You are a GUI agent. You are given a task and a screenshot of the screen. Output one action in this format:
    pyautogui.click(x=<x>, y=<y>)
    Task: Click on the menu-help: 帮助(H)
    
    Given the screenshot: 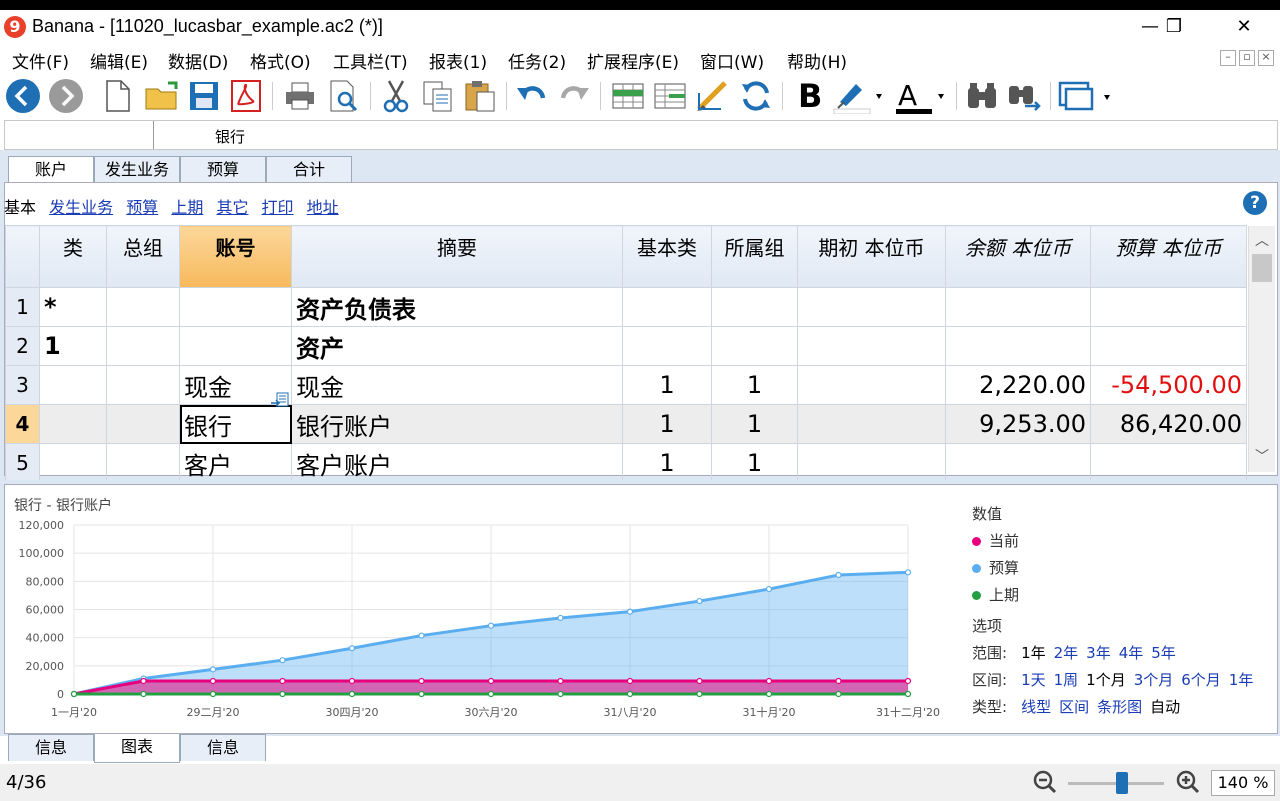 What is the action you would take?
    pyautogui.click(x=817, y=60)
    